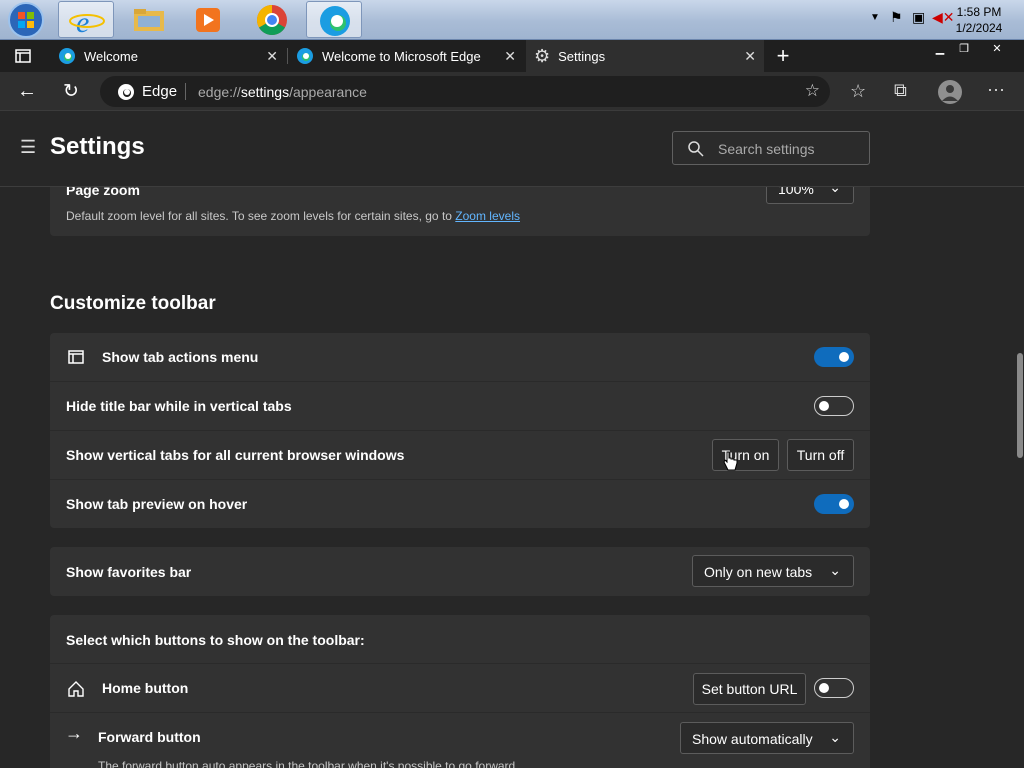  Describe the element at coordinates (758, 572) in the screenshot. I see `favorites-bar-value: Only on new tabs` at that location.